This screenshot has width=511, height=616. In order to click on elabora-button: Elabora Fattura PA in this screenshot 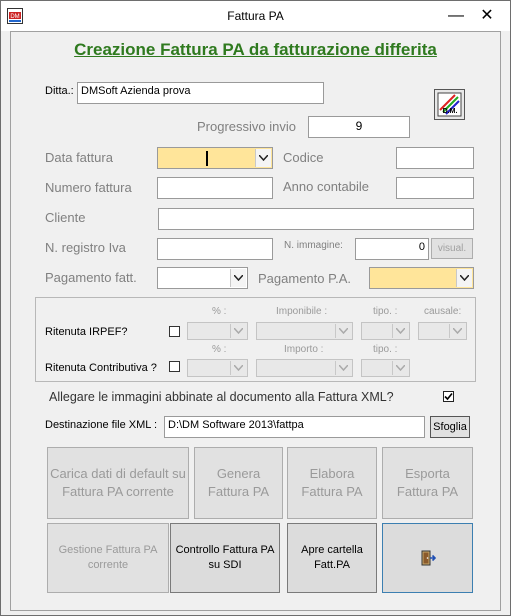, I will do `click(332, 483)`.